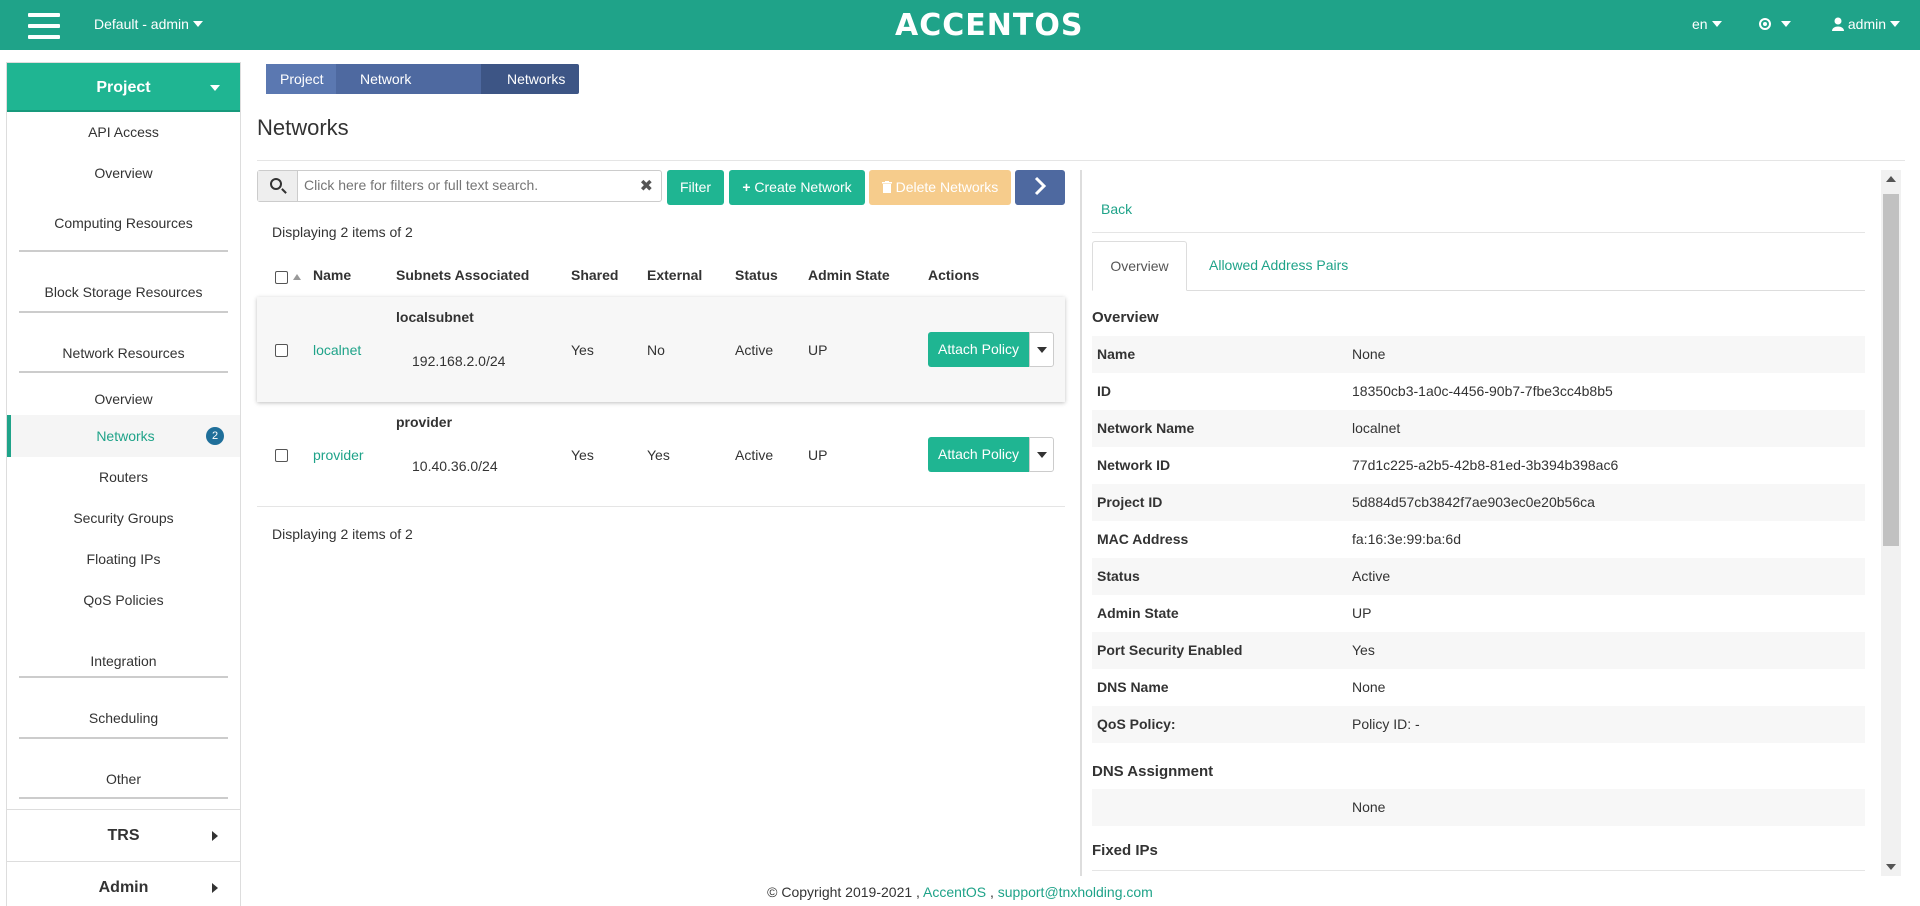  I want to click on sidebar-item-security-groups: Security Groups, so click(123, 518).